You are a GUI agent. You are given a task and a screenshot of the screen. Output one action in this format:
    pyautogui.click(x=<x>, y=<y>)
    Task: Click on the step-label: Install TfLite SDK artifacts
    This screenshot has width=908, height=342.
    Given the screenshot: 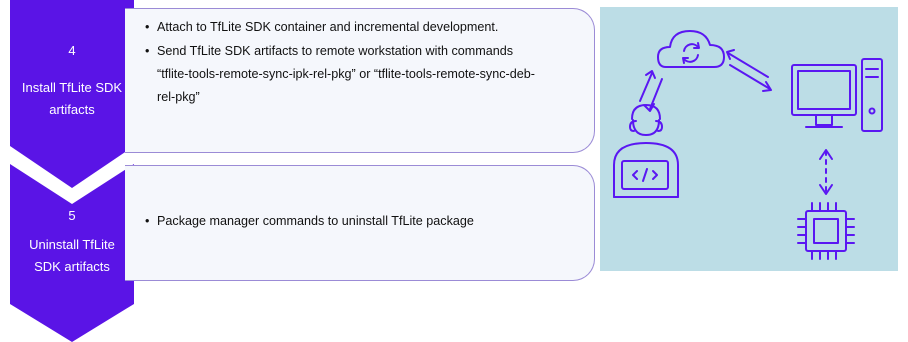 What is the action you would take?
    pyautogui.click(x=72, y=98)
    